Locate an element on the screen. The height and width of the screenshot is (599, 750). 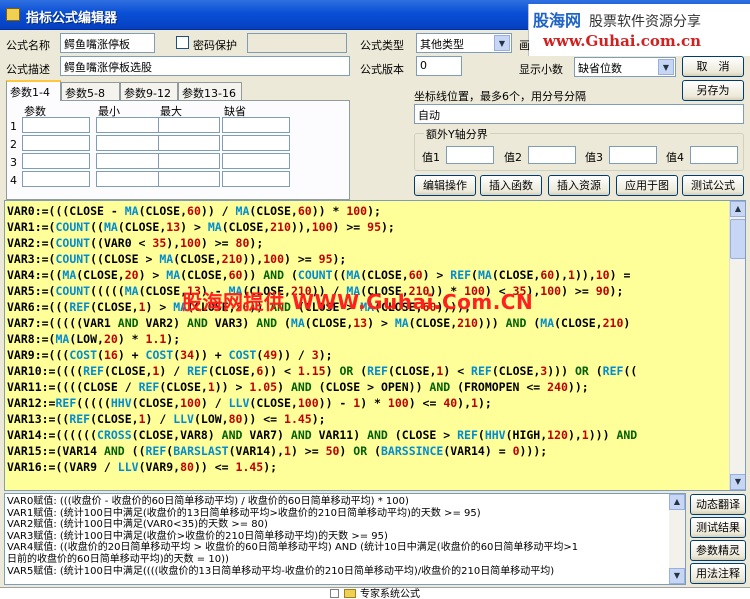
name-label: 公式名称 is located at coordinates (28, 45).